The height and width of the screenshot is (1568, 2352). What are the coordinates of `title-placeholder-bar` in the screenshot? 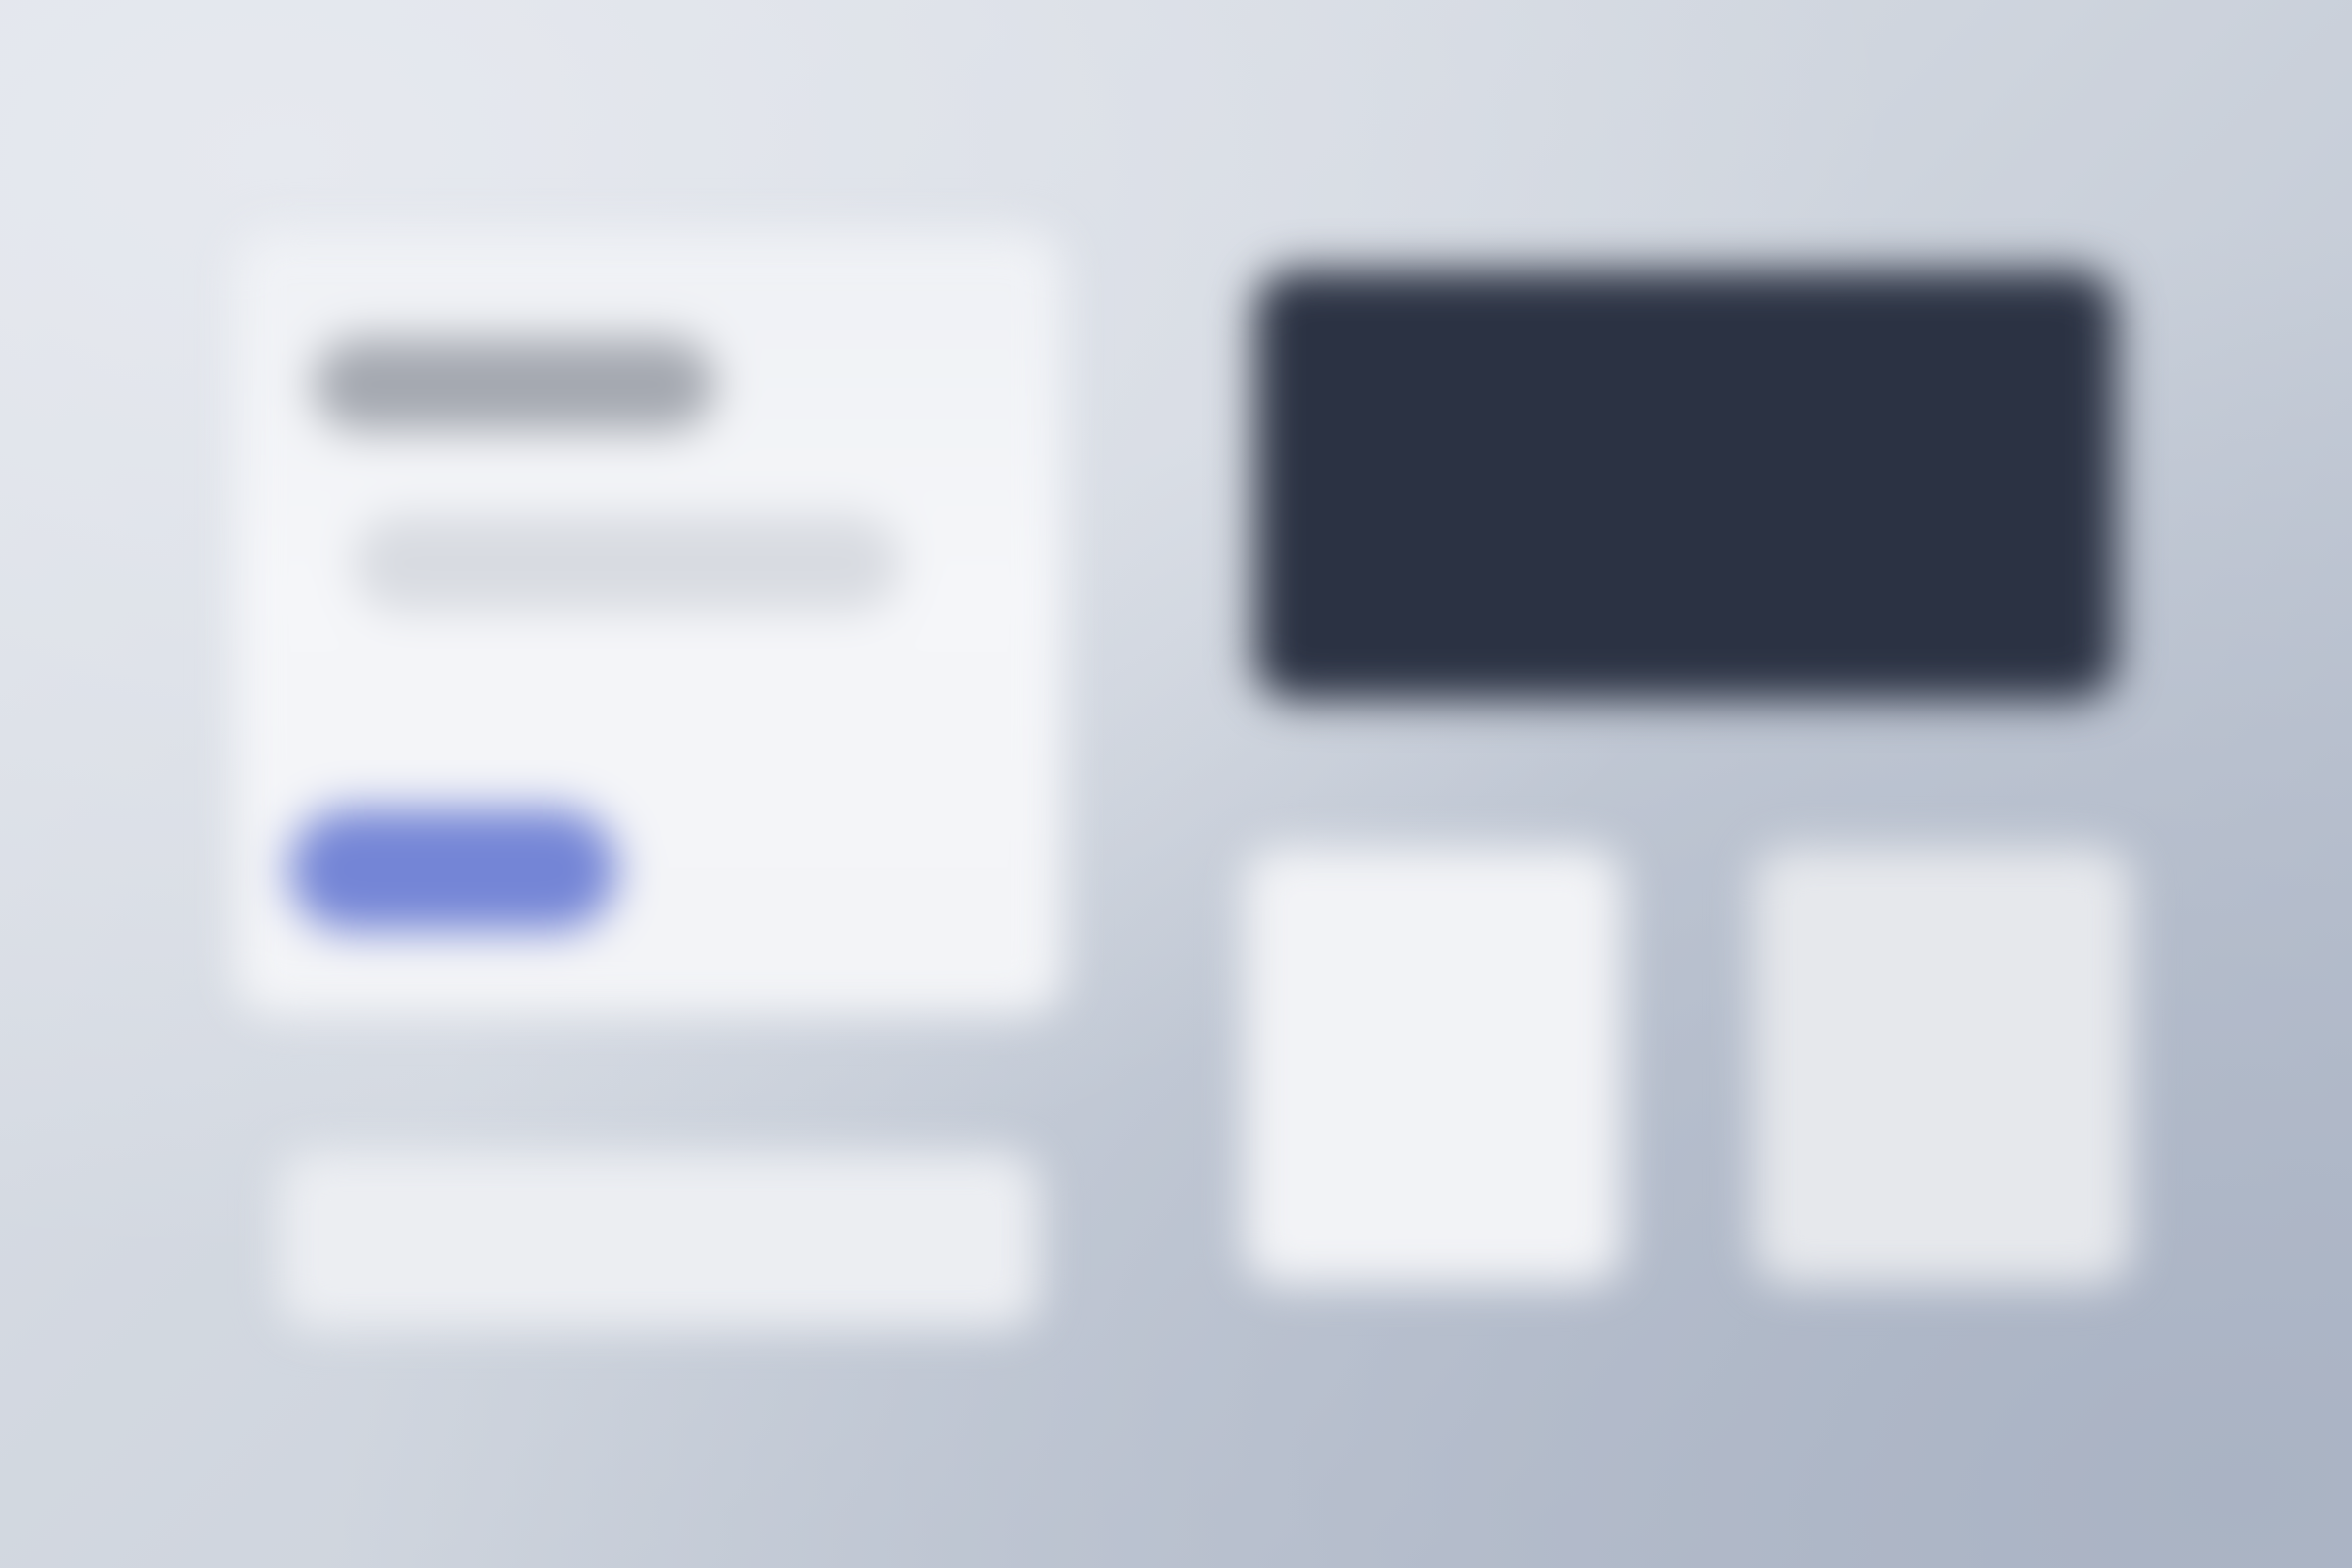 It's located at (514, 384).